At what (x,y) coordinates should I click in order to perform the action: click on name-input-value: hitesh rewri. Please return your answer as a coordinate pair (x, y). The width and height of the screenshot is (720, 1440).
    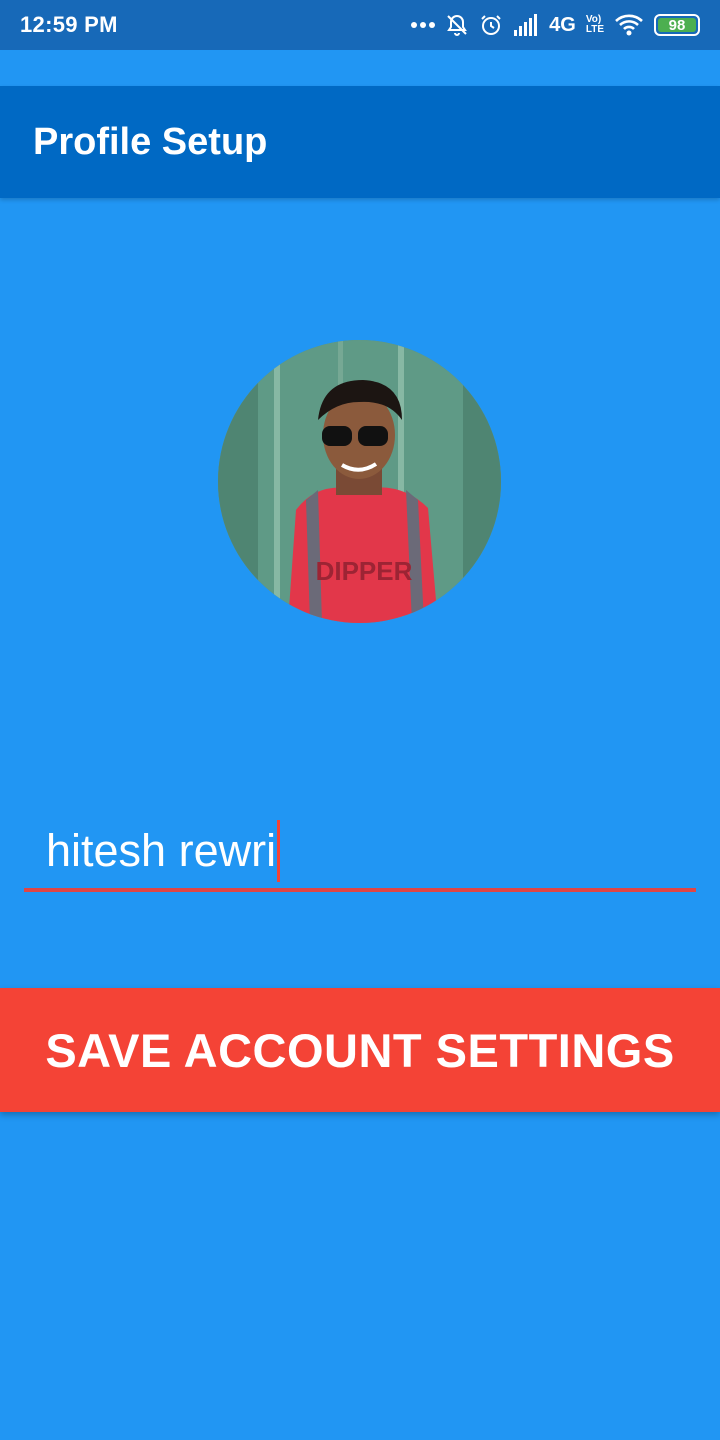
    Looking at the image, I should click on (161, 850).